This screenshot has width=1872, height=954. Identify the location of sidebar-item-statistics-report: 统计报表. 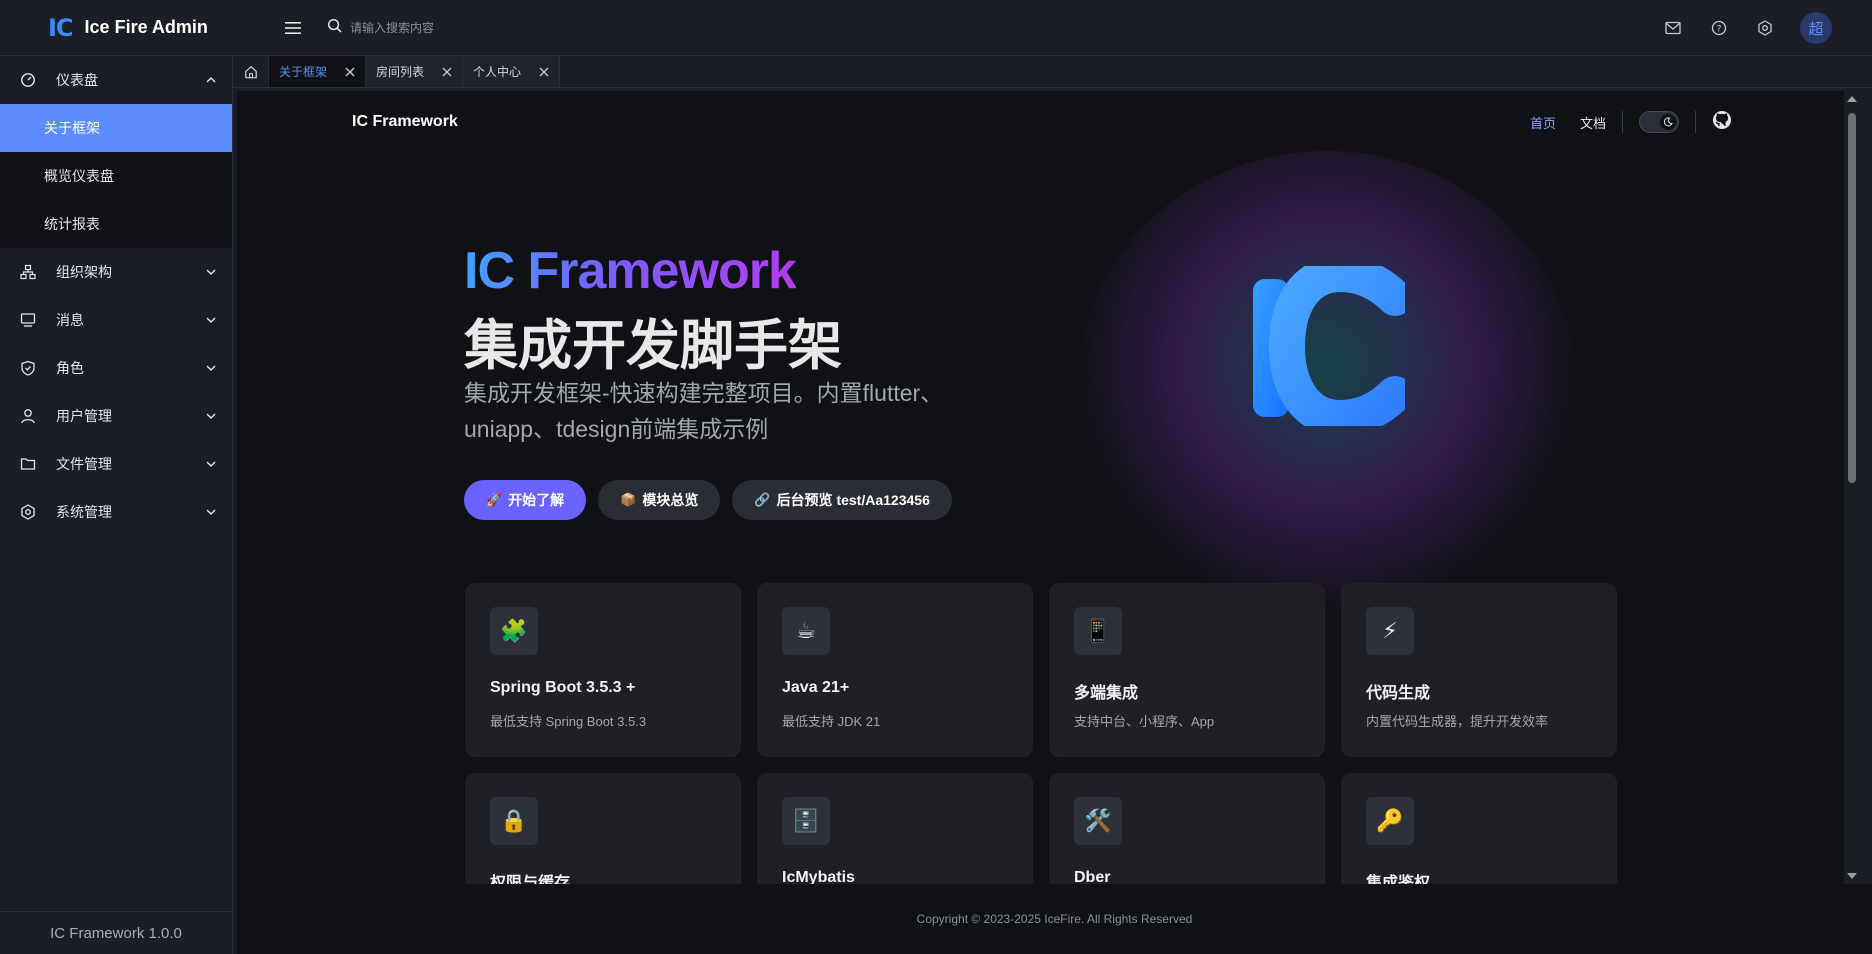
(116, 224).